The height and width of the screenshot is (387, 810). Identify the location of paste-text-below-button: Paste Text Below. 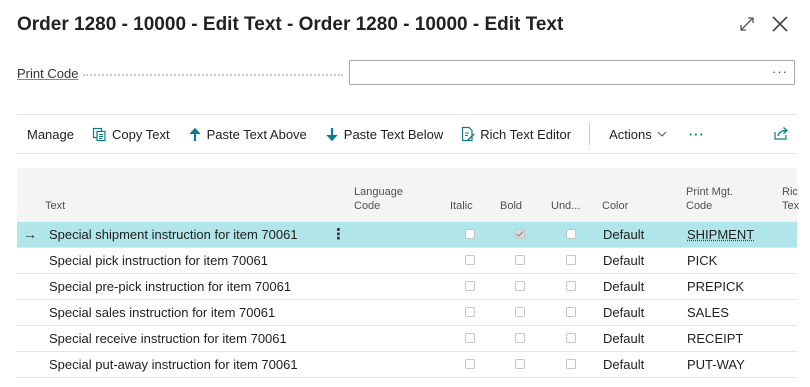
(384, 134).